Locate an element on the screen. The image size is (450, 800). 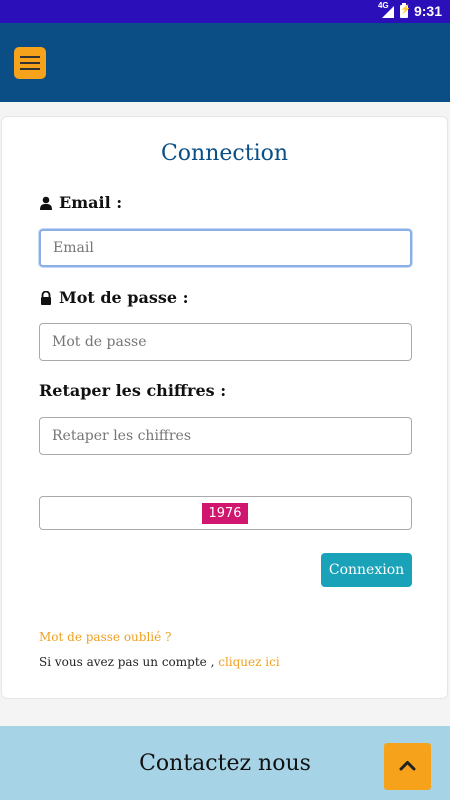
signup-text: Si vous avez pas un compte , cliquez ici is located at coordinates (159, 662).